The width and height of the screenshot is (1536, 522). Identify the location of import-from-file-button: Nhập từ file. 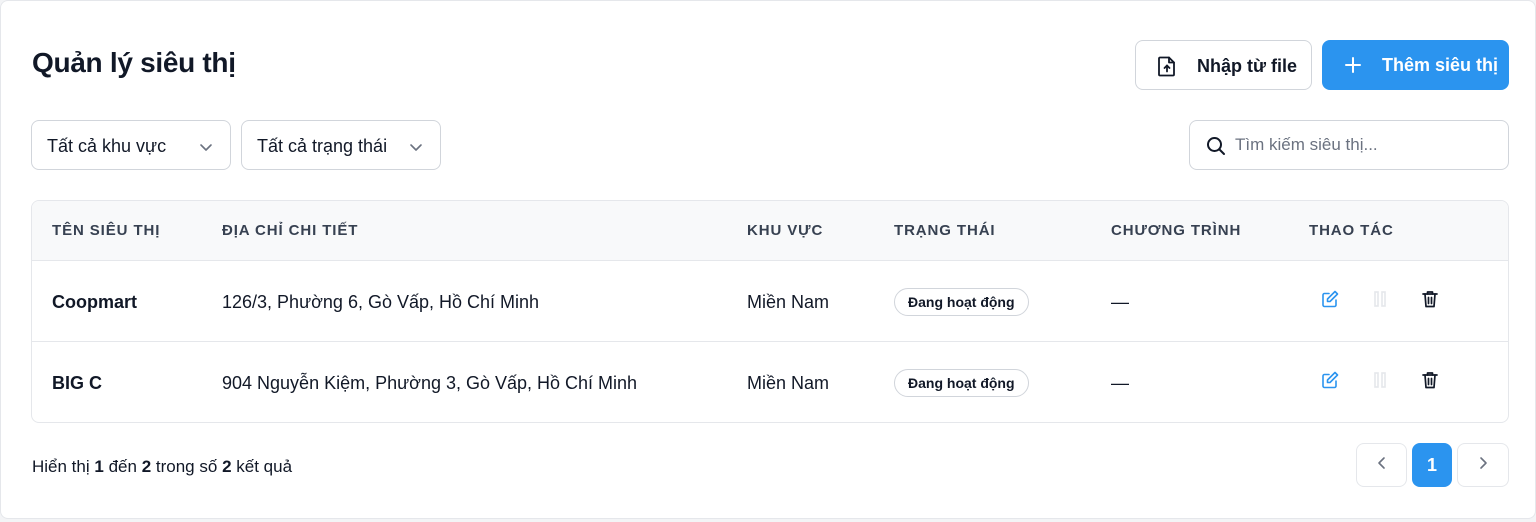
(1223, 65).